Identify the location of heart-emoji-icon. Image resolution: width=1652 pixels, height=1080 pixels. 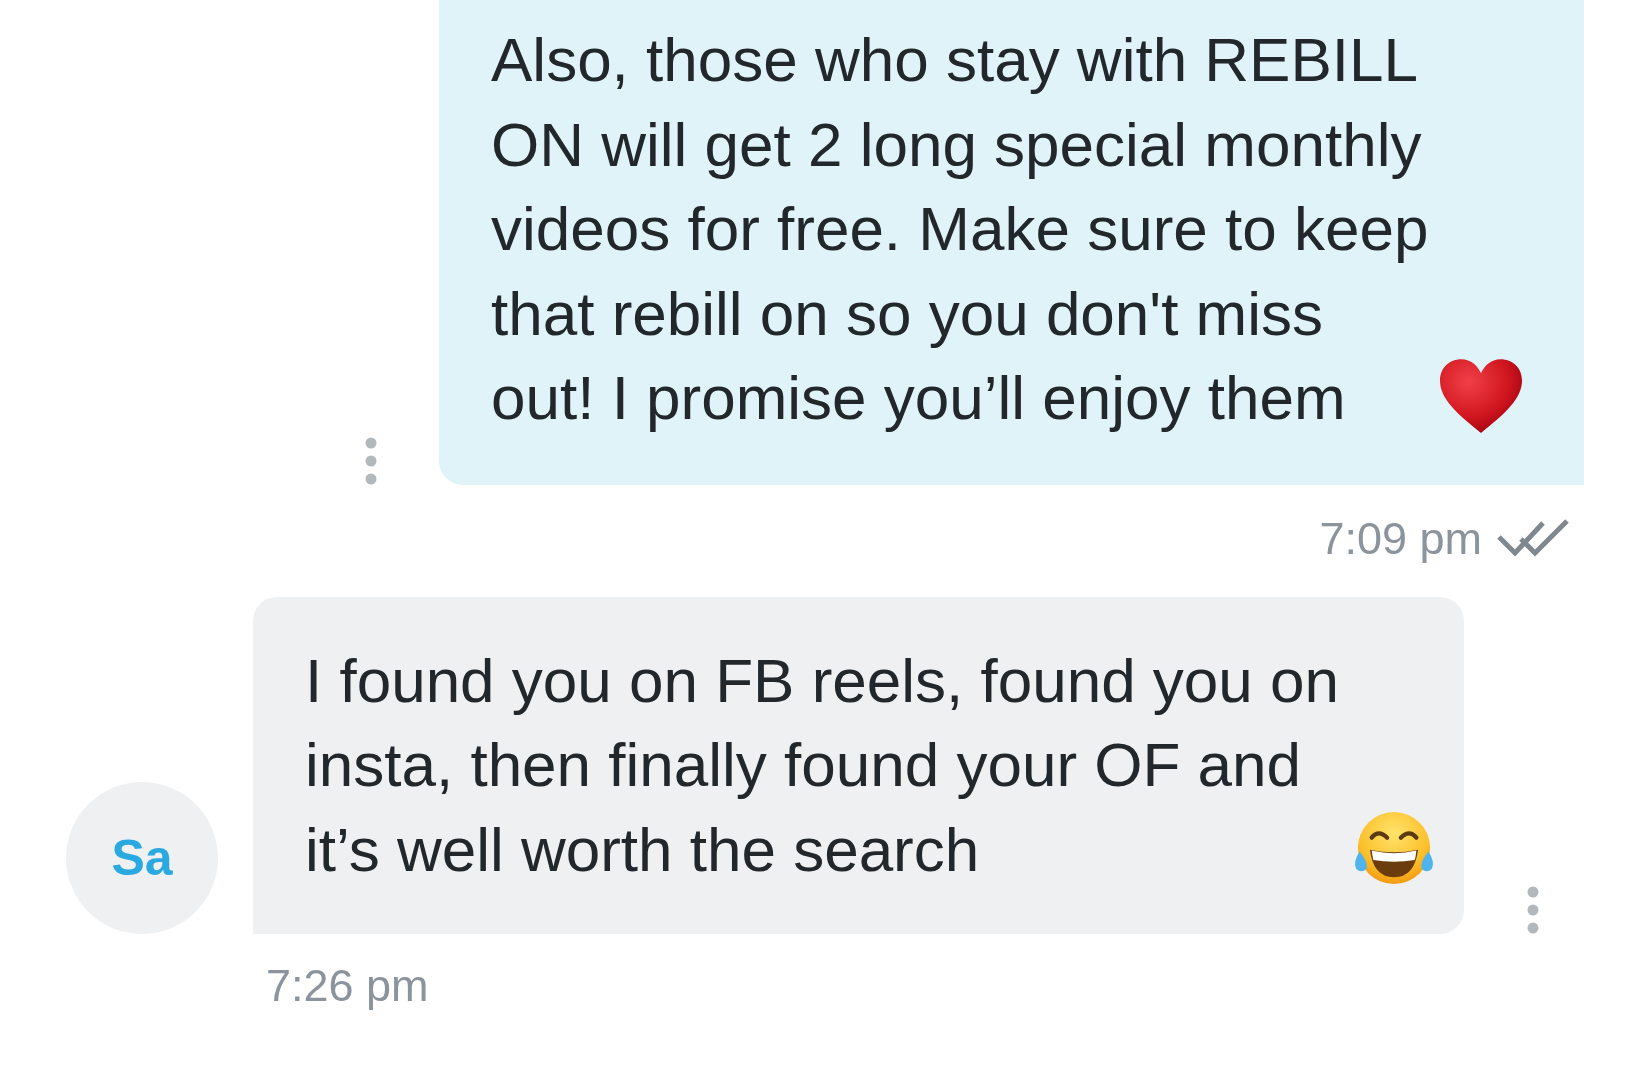
(1481, 396).